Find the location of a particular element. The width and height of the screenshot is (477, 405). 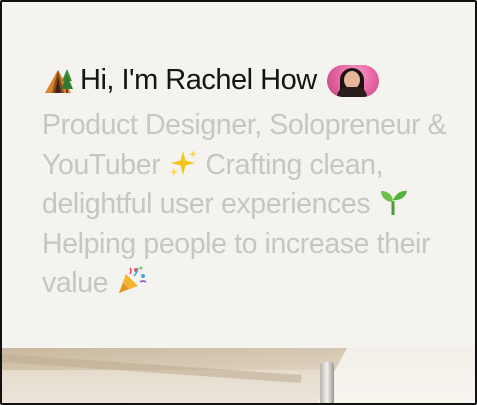

party-popper-icon is located at coordinates (132, 279).